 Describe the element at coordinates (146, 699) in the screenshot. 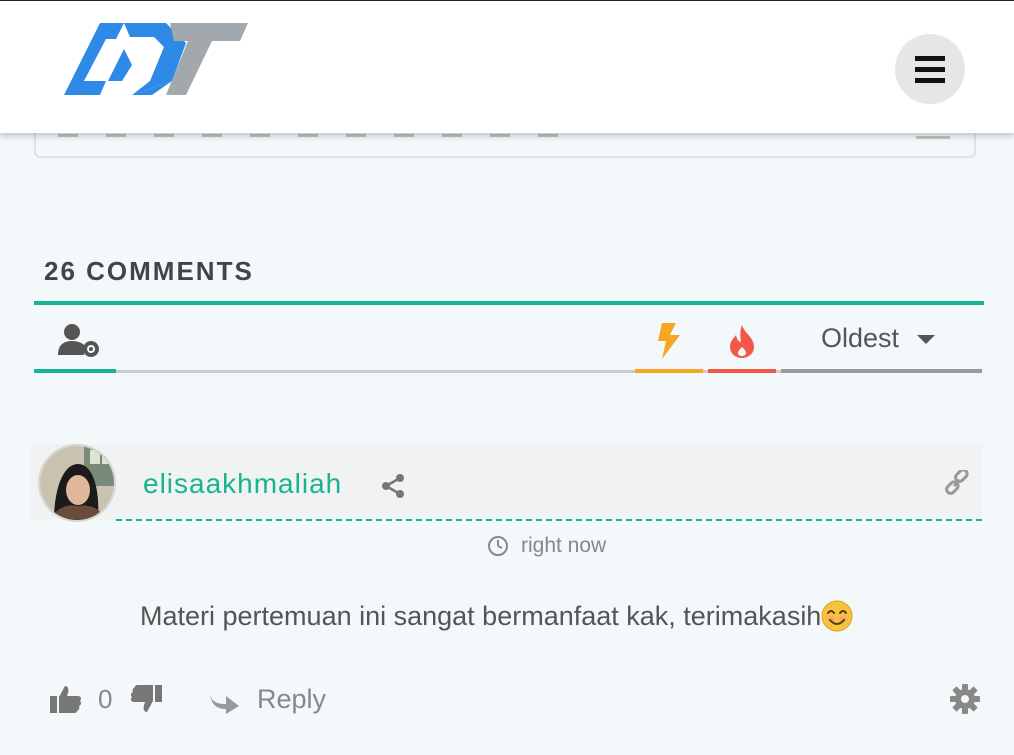

I see `thumbs-down-icon` at that location.